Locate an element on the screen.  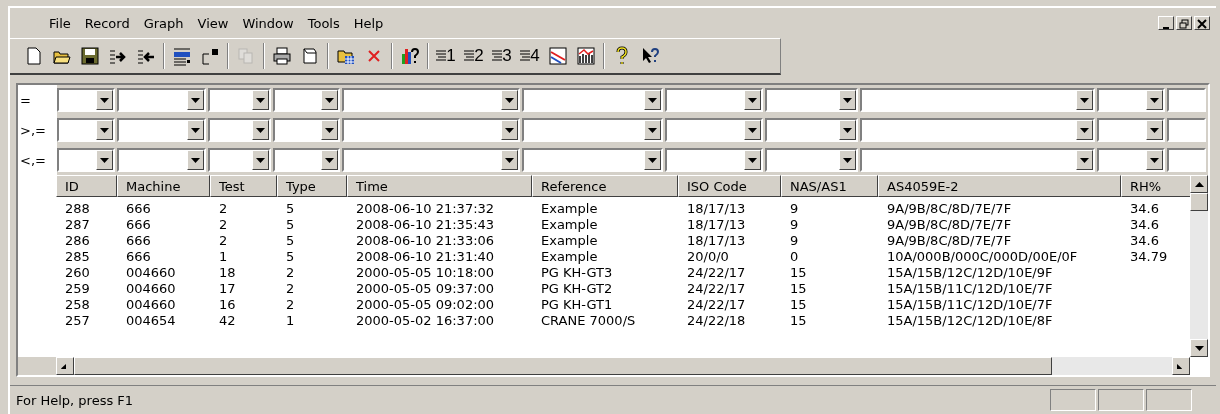
table-cell-text: 34.79 is located at coordinates (1149, 256).